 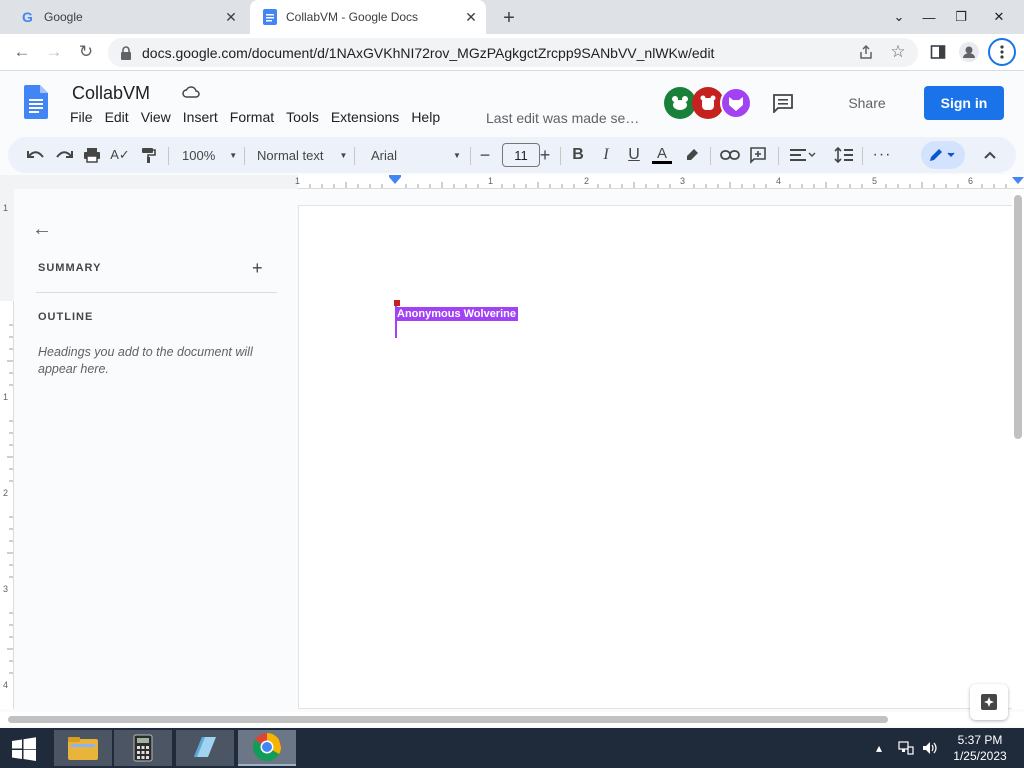 What do you see at coordinates (36, 102) in the screenshot?
I see `docs-logo-icon` at bounding box center [36, 102].